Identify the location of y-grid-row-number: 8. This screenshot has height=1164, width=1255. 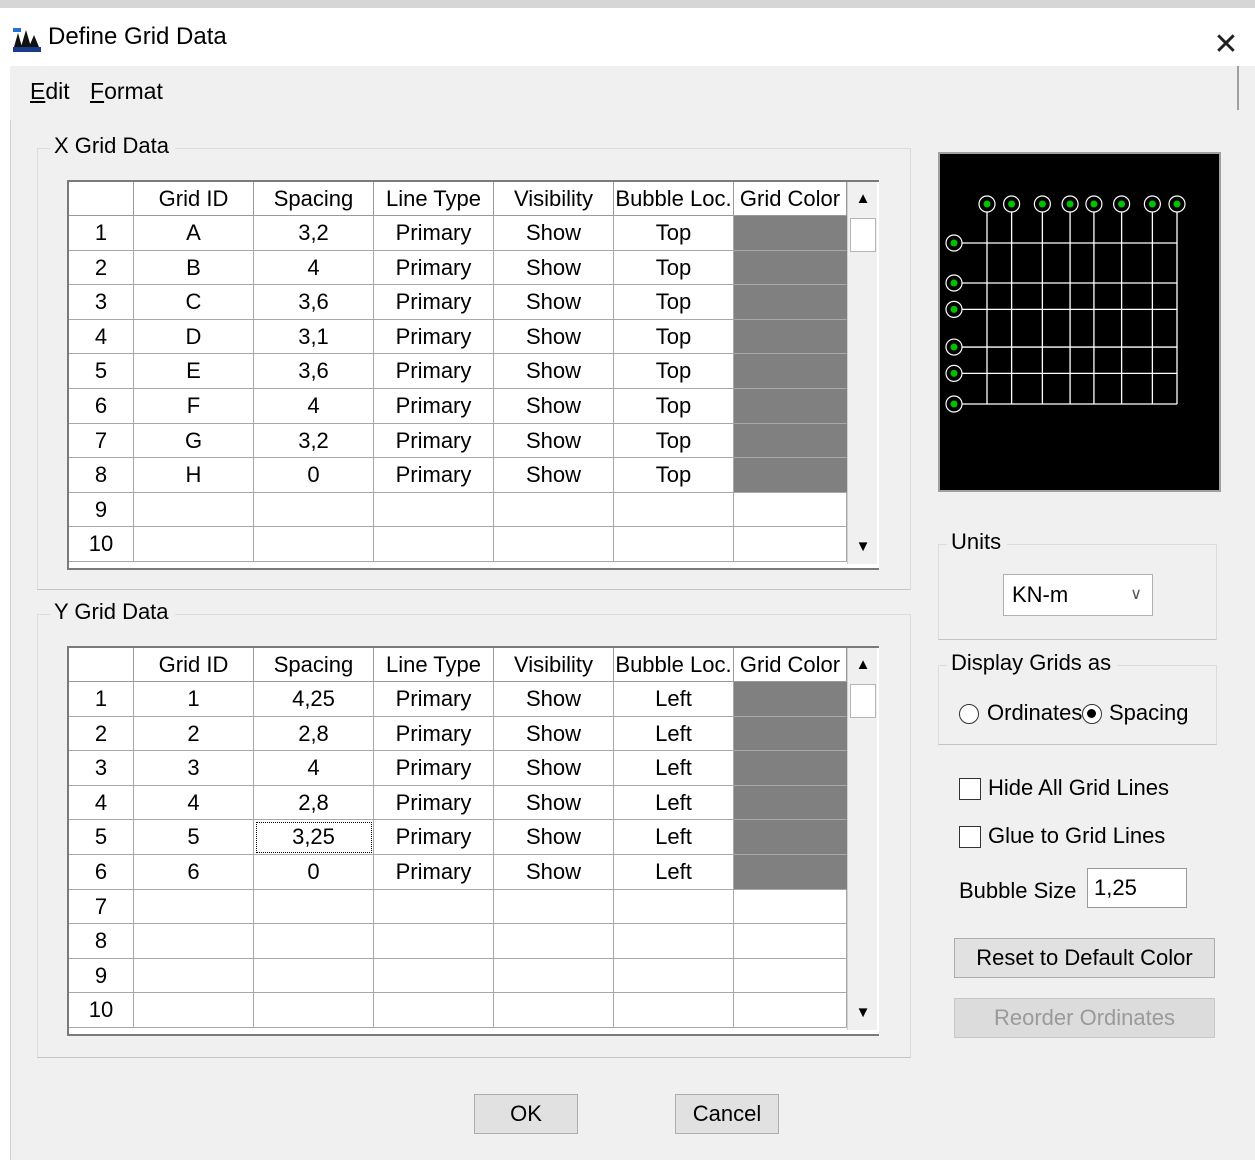
(101, 941).